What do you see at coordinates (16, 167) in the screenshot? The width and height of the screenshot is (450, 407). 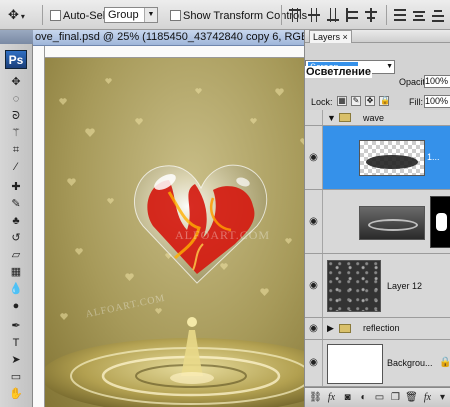 I see `eyedropper-icon: ⁄` at bounding box center [16, 167].